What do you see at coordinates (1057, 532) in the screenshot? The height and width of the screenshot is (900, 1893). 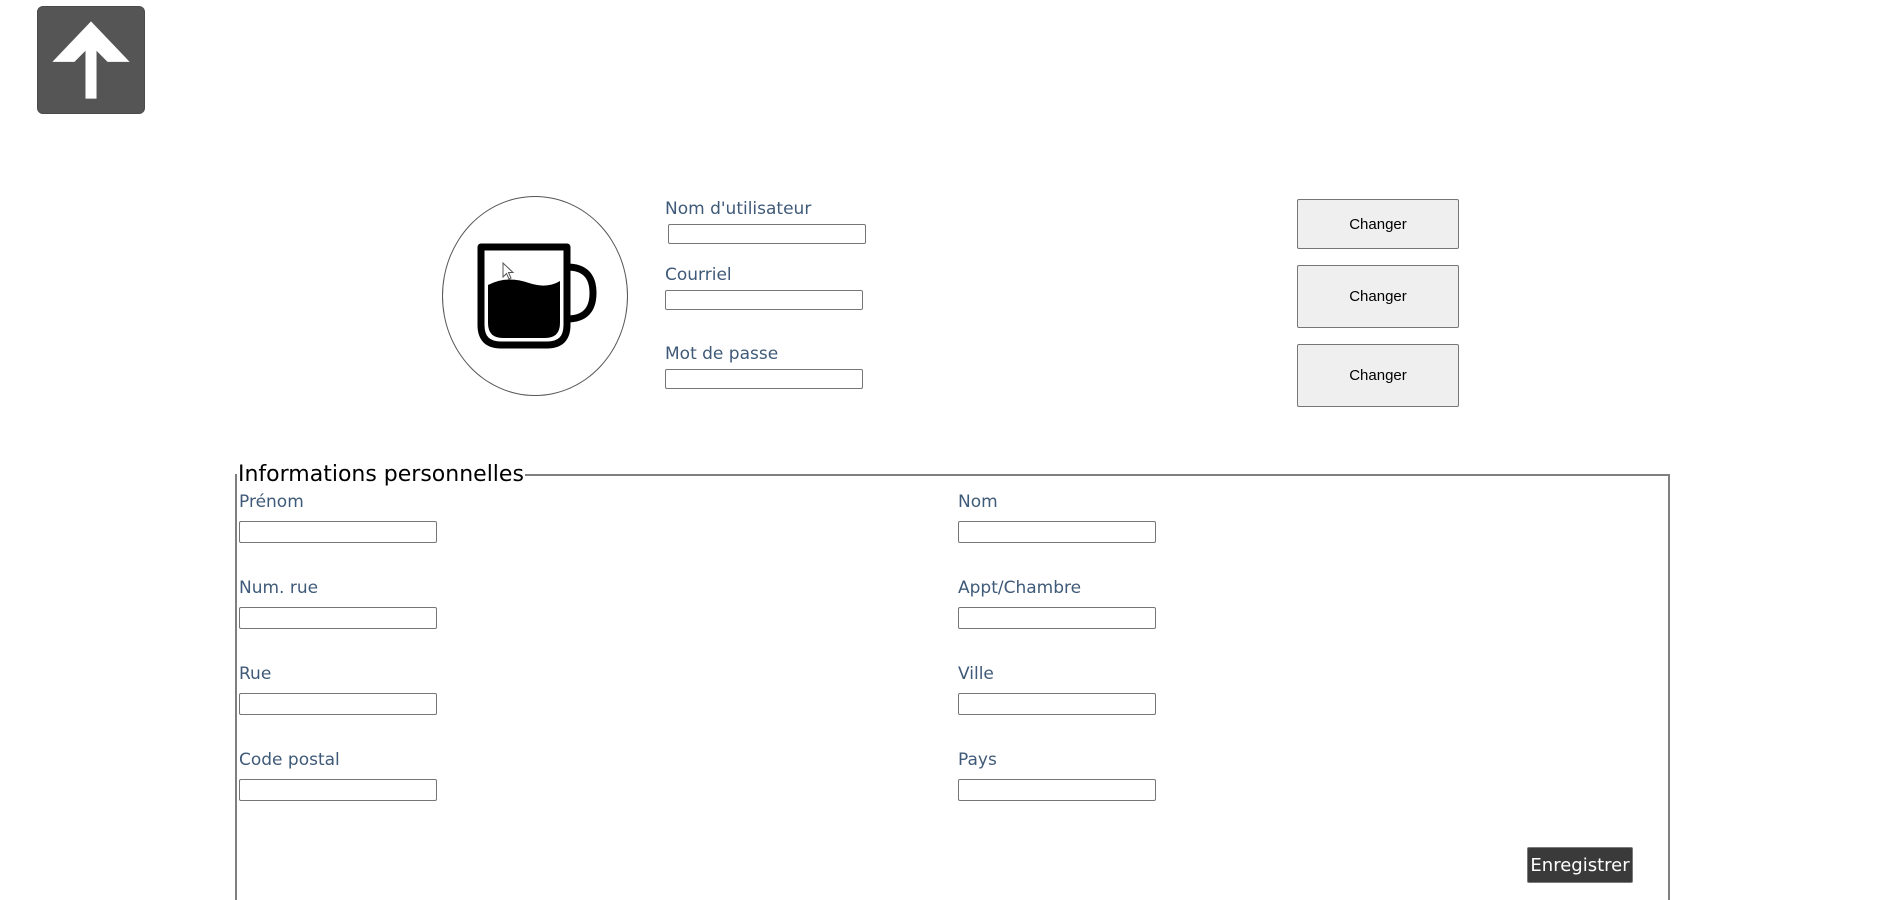 I see `last-name-input` at bounding box center [1057, 532].